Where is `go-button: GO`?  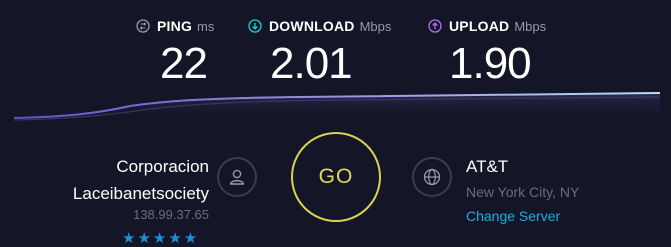
go-button: GO is located at coordinates (336, 177).